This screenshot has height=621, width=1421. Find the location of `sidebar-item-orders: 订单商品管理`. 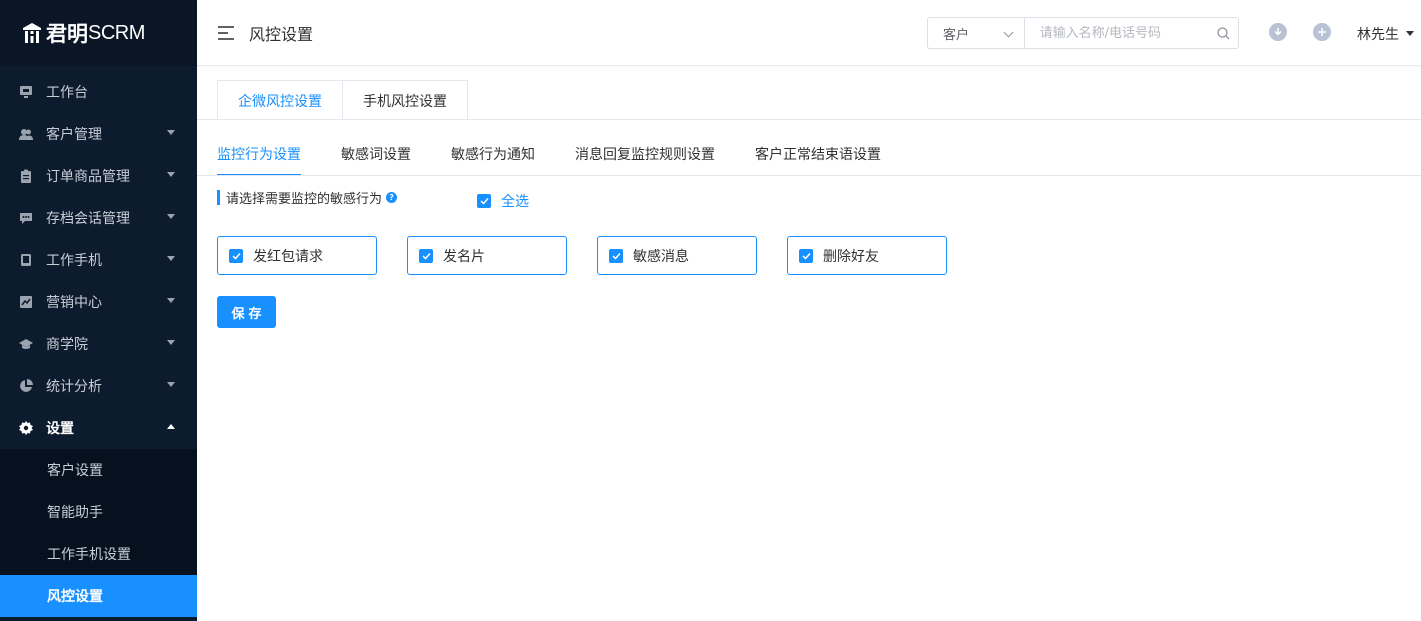

sidebar-item-orders: 订单商品管理 is located at coordinates (98, 176).